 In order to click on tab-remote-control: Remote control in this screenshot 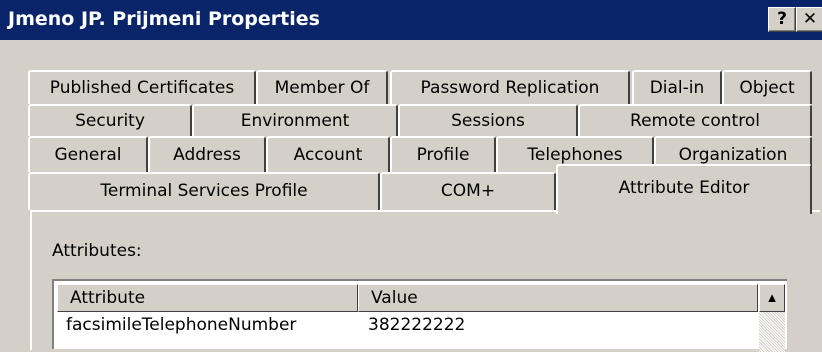, I will do `click(695, 120)`.